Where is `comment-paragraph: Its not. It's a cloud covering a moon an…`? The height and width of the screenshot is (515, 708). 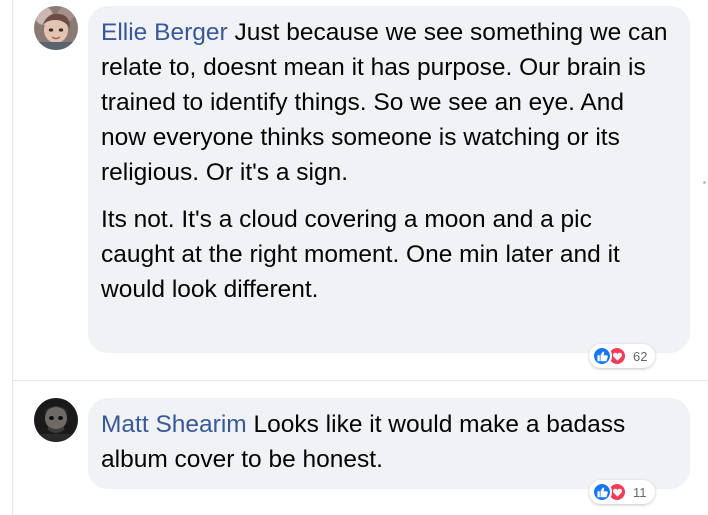 comment-paragraph: Its not. It's a cloud covering a moon an… is located at coordinates (360, 254).